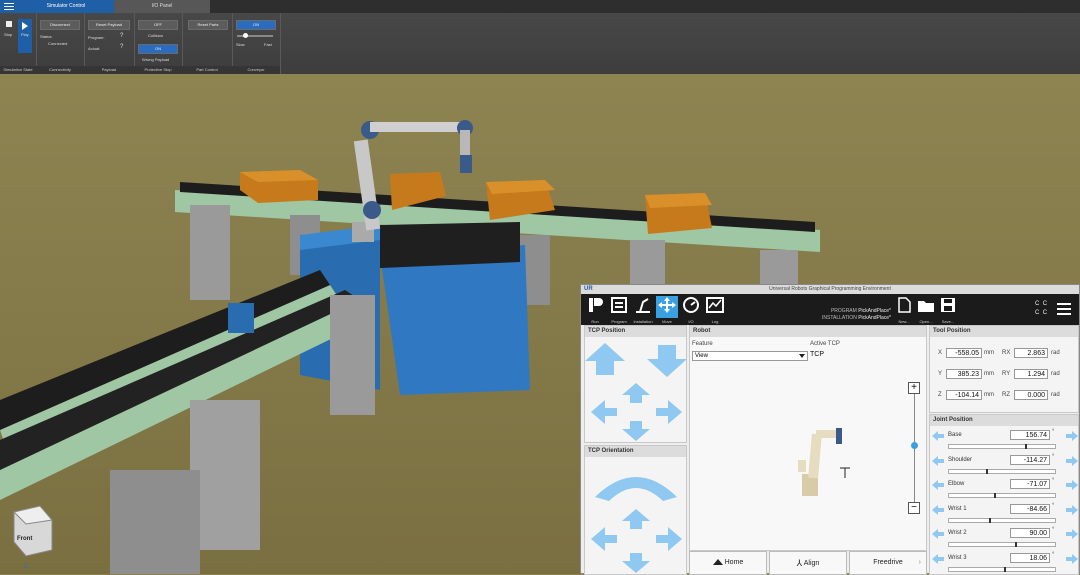 The image size is (1080, 575). What do you see at coordinates (691, 321) in the screenshot?
I see `nav-io-label: I/O` at bounding box center [691, 321].